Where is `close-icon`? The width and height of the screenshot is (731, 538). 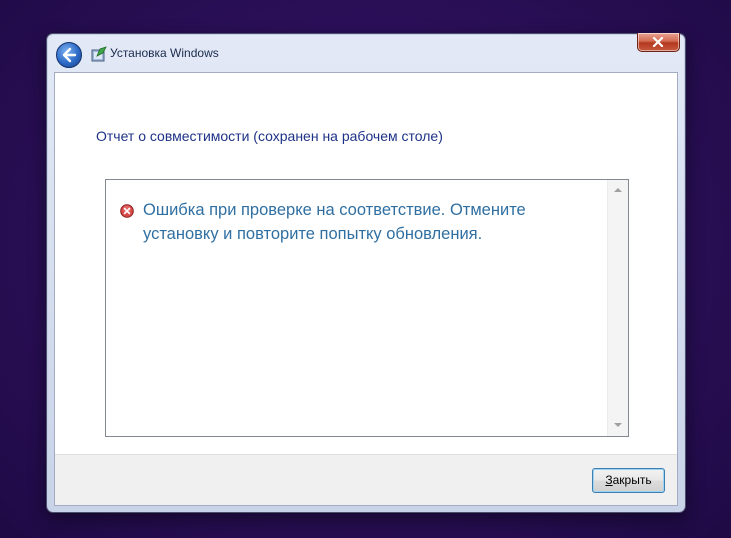 close-icon is located at coordinates (658, 42).